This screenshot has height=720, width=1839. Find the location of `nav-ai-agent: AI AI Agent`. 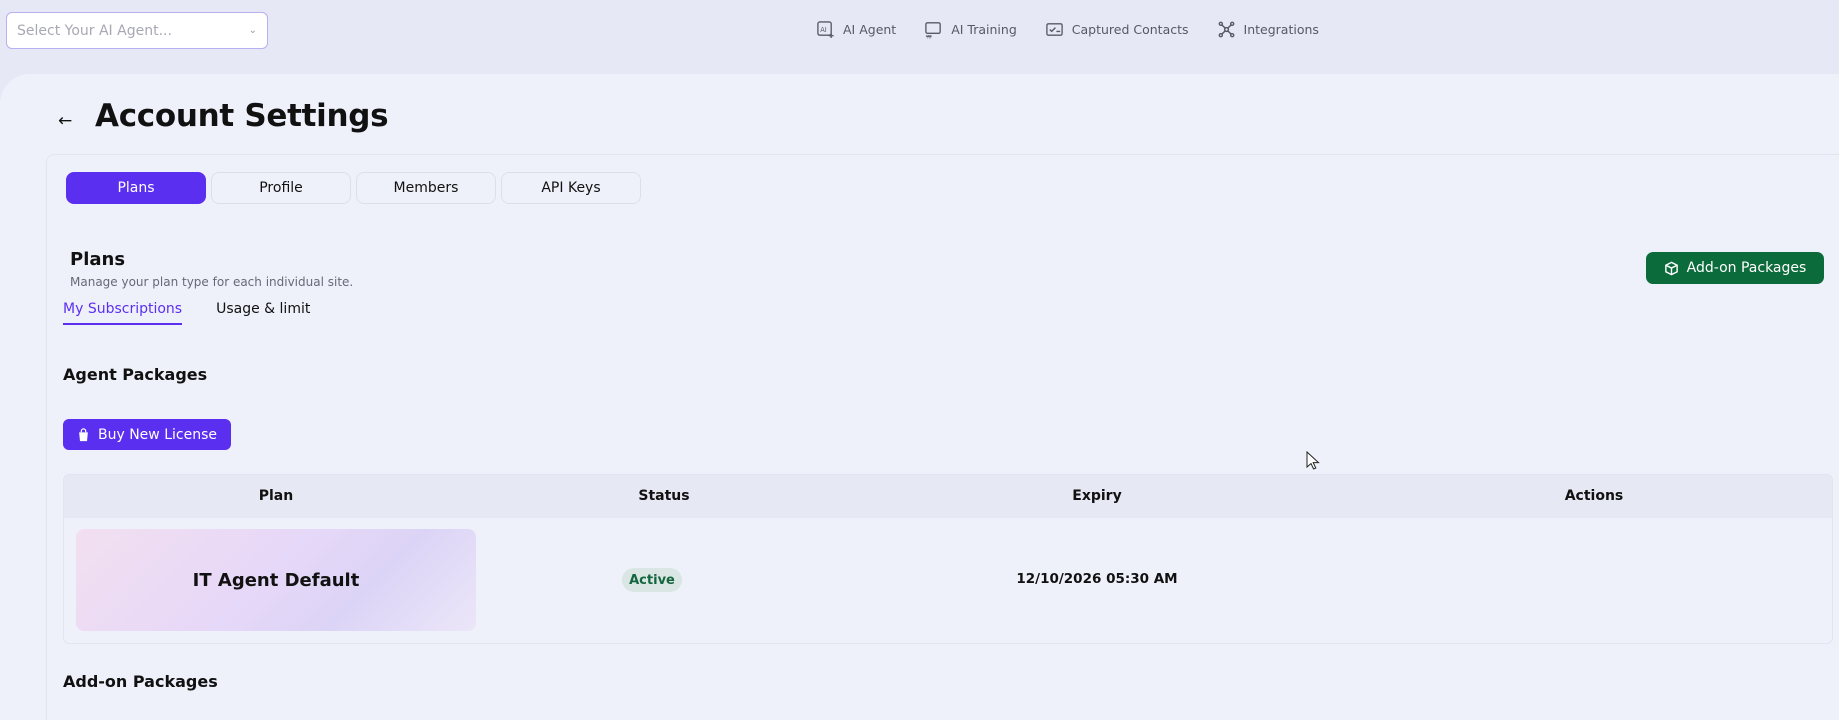

nav-ai-agent: AI AI Agent is located at coordinates (856, 29).